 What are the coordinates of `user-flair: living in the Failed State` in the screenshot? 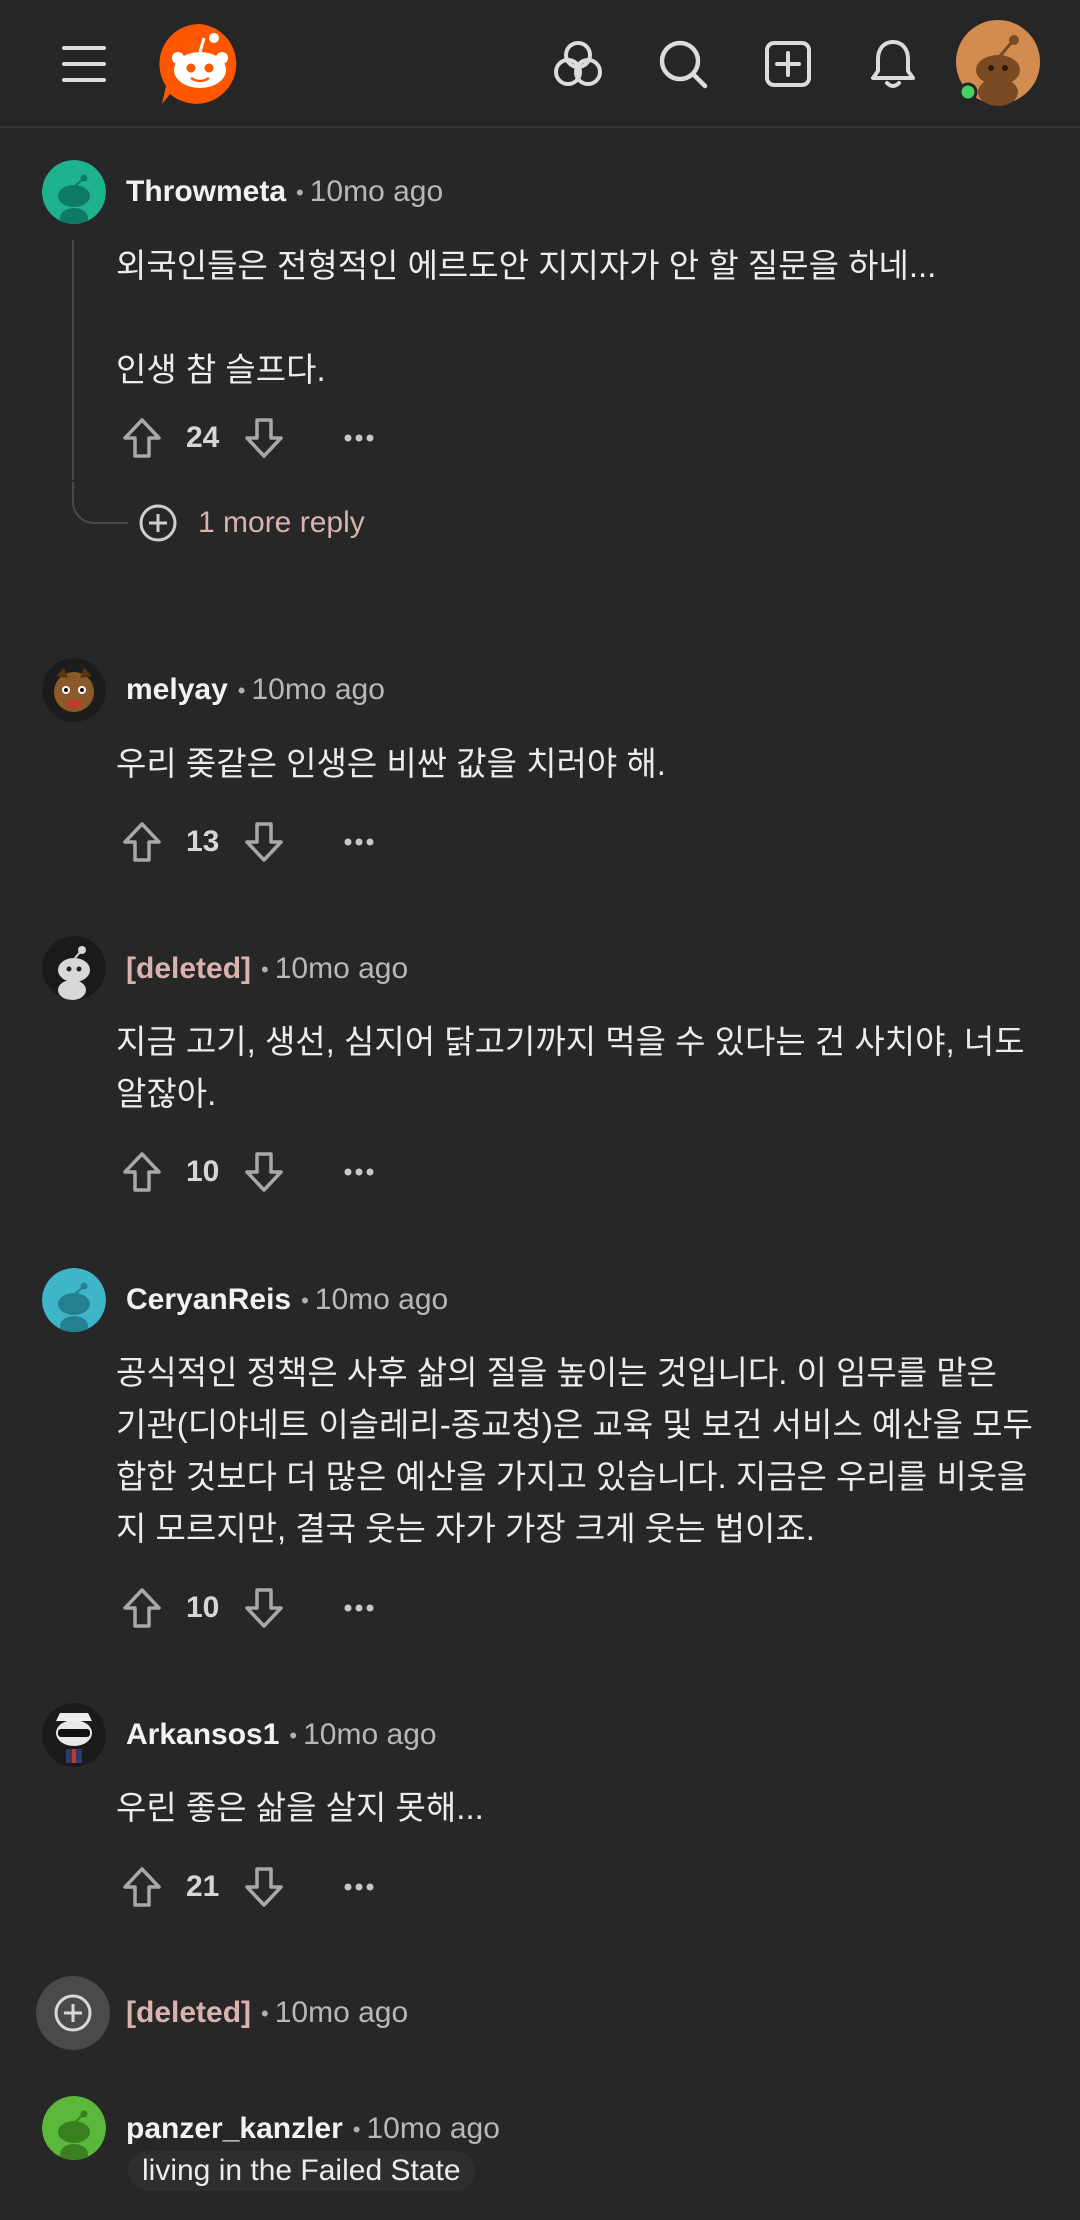 It's located at (301, 2171).